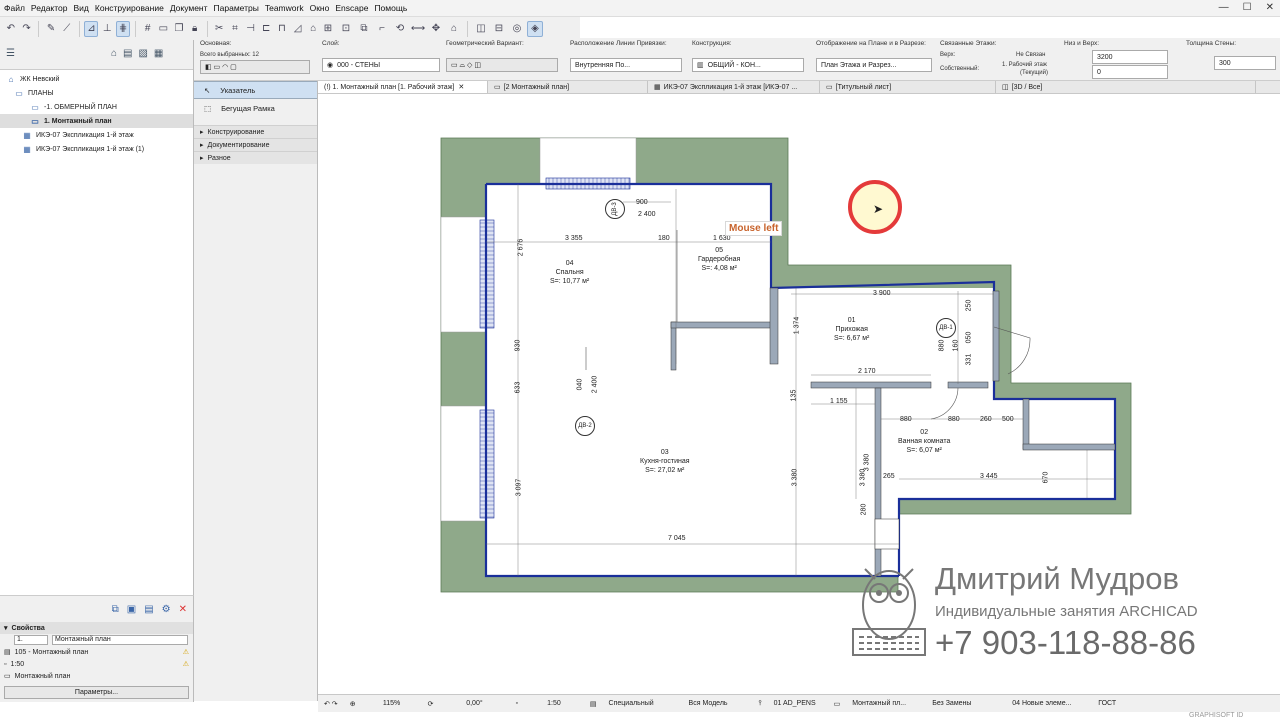 The height and width of the screenshot is (720, 1280). Describe the element at coordinates (569, 272) in the screenshot. I see `room-stamp: 04 Спальня S=: 10,77 м²` at that location.